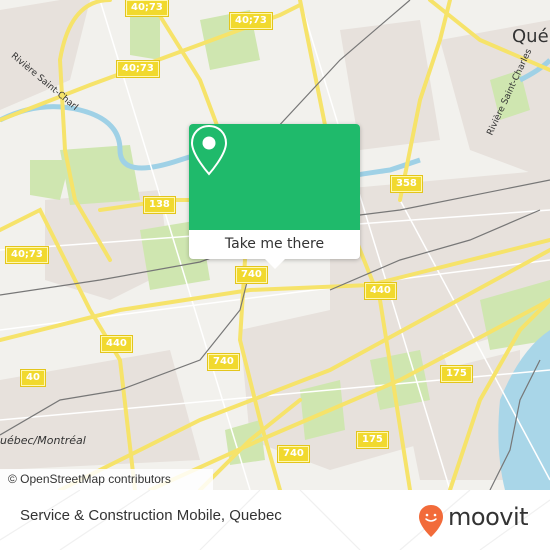  I want to click on map-pin-icon, so click(209, 150).